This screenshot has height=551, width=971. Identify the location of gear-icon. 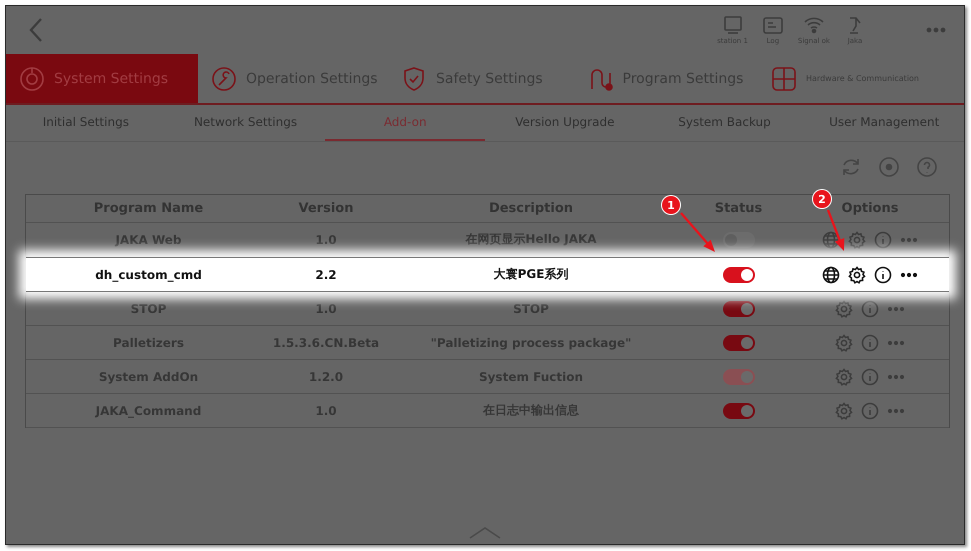
(857, 275).